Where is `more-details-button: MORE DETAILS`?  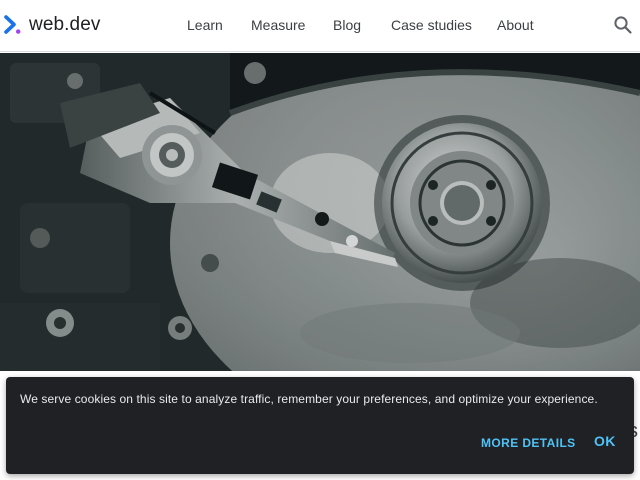
more-details-button: MORE DETAILS is located at coordinates (528, 443).